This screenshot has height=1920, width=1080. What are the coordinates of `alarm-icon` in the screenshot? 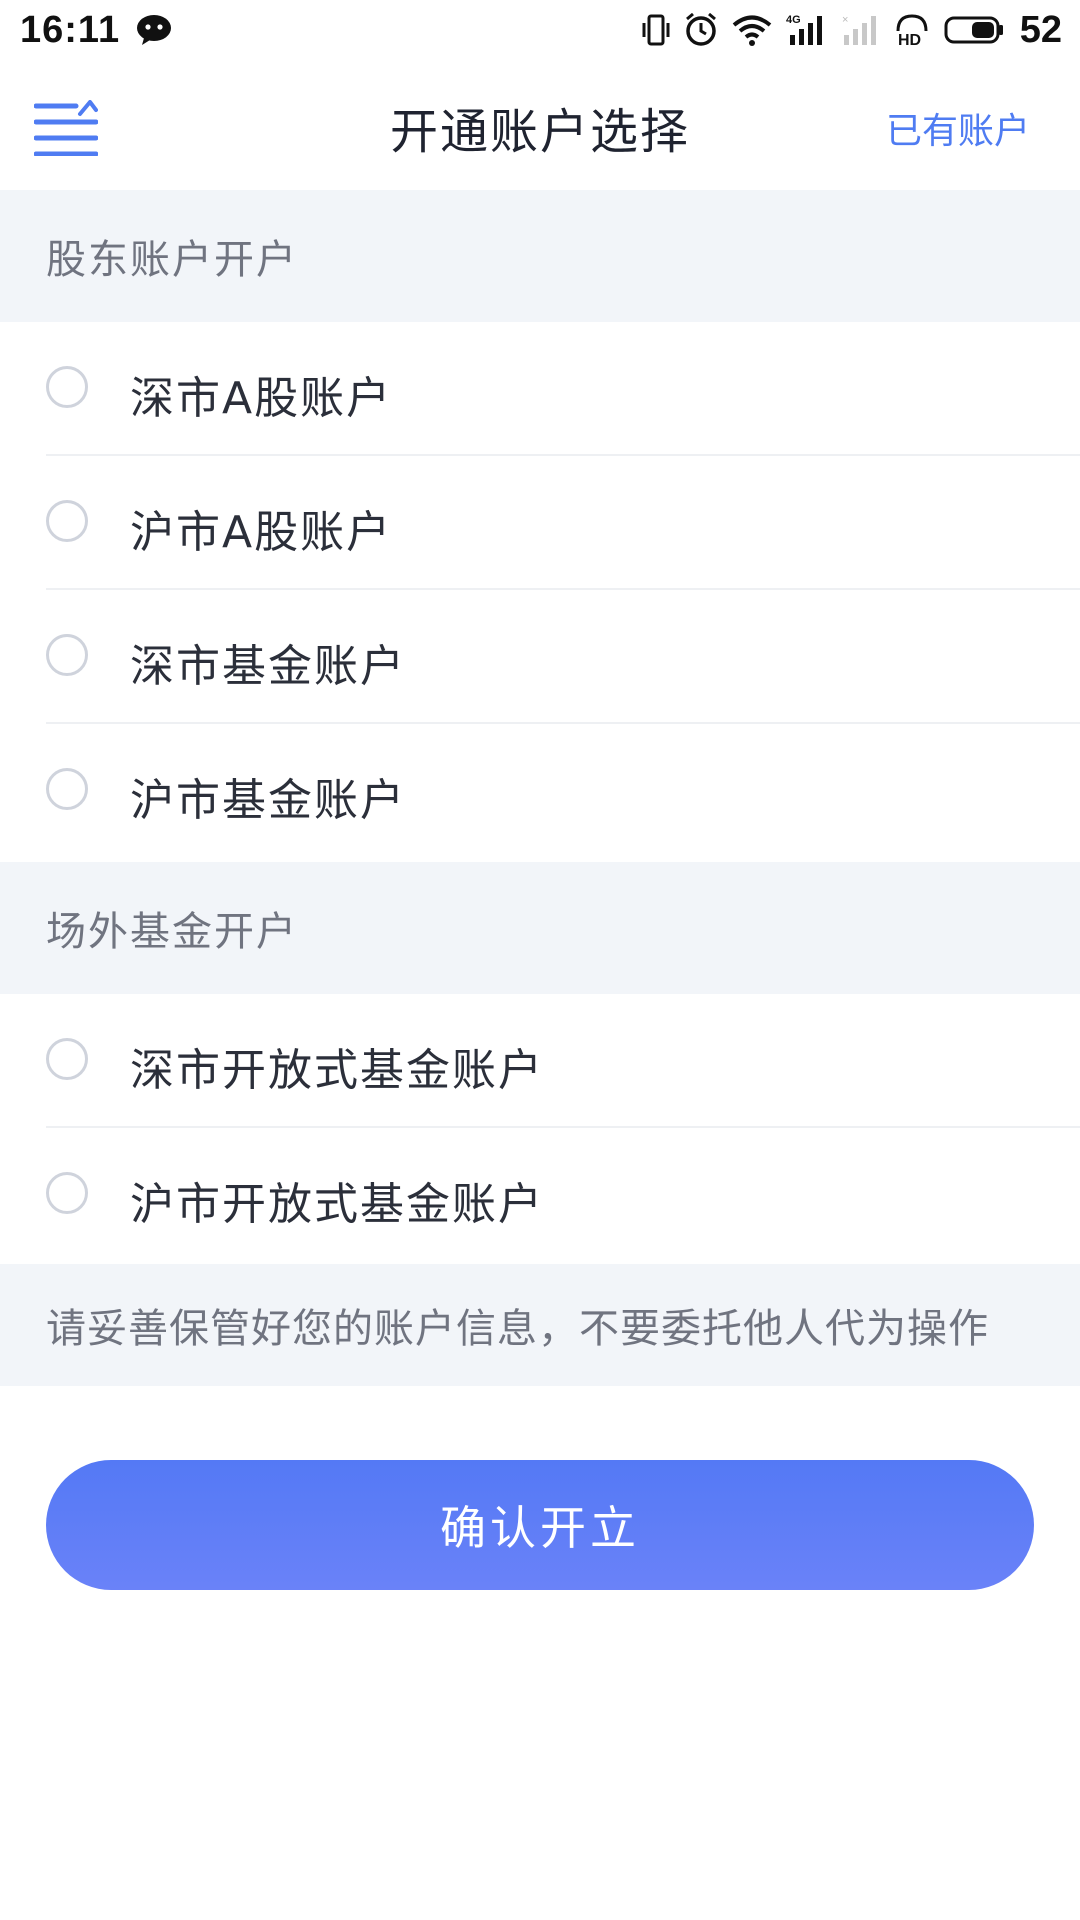 It's located at (700, 29).